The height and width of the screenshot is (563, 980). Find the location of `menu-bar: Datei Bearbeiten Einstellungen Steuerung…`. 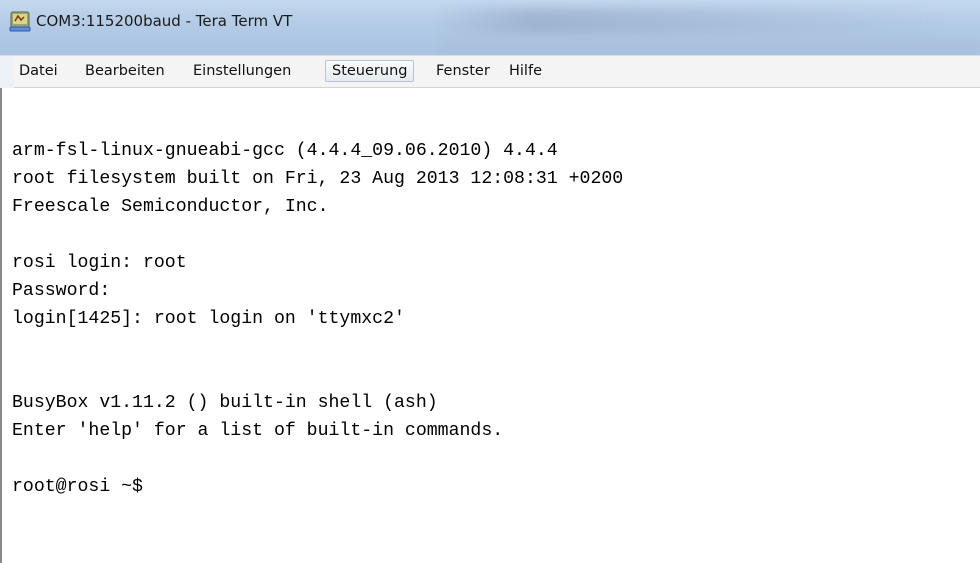

menu-bar: Datei Bearbeiten Einstellungen Steuerung… is located at coordinates (490, 72).